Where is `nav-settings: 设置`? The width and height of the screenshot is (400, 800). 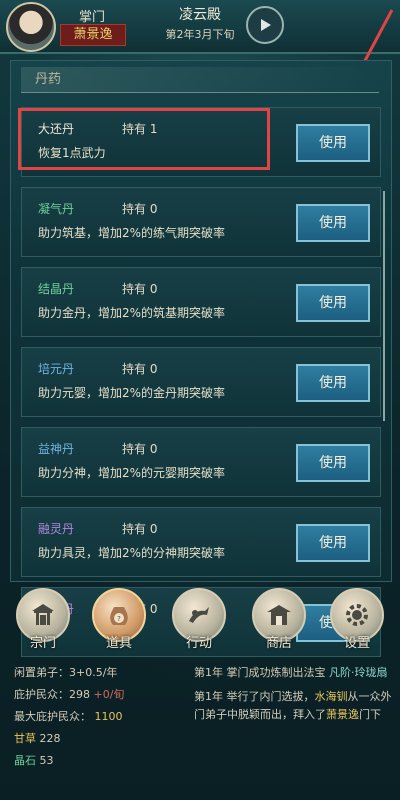 nav-settings: 设置 is located at coordinates (357, 621).